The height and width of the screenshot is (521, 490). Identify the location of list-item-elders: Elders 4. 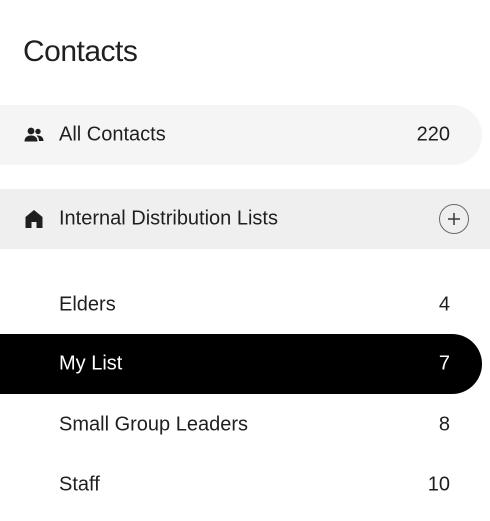
(241, 305).